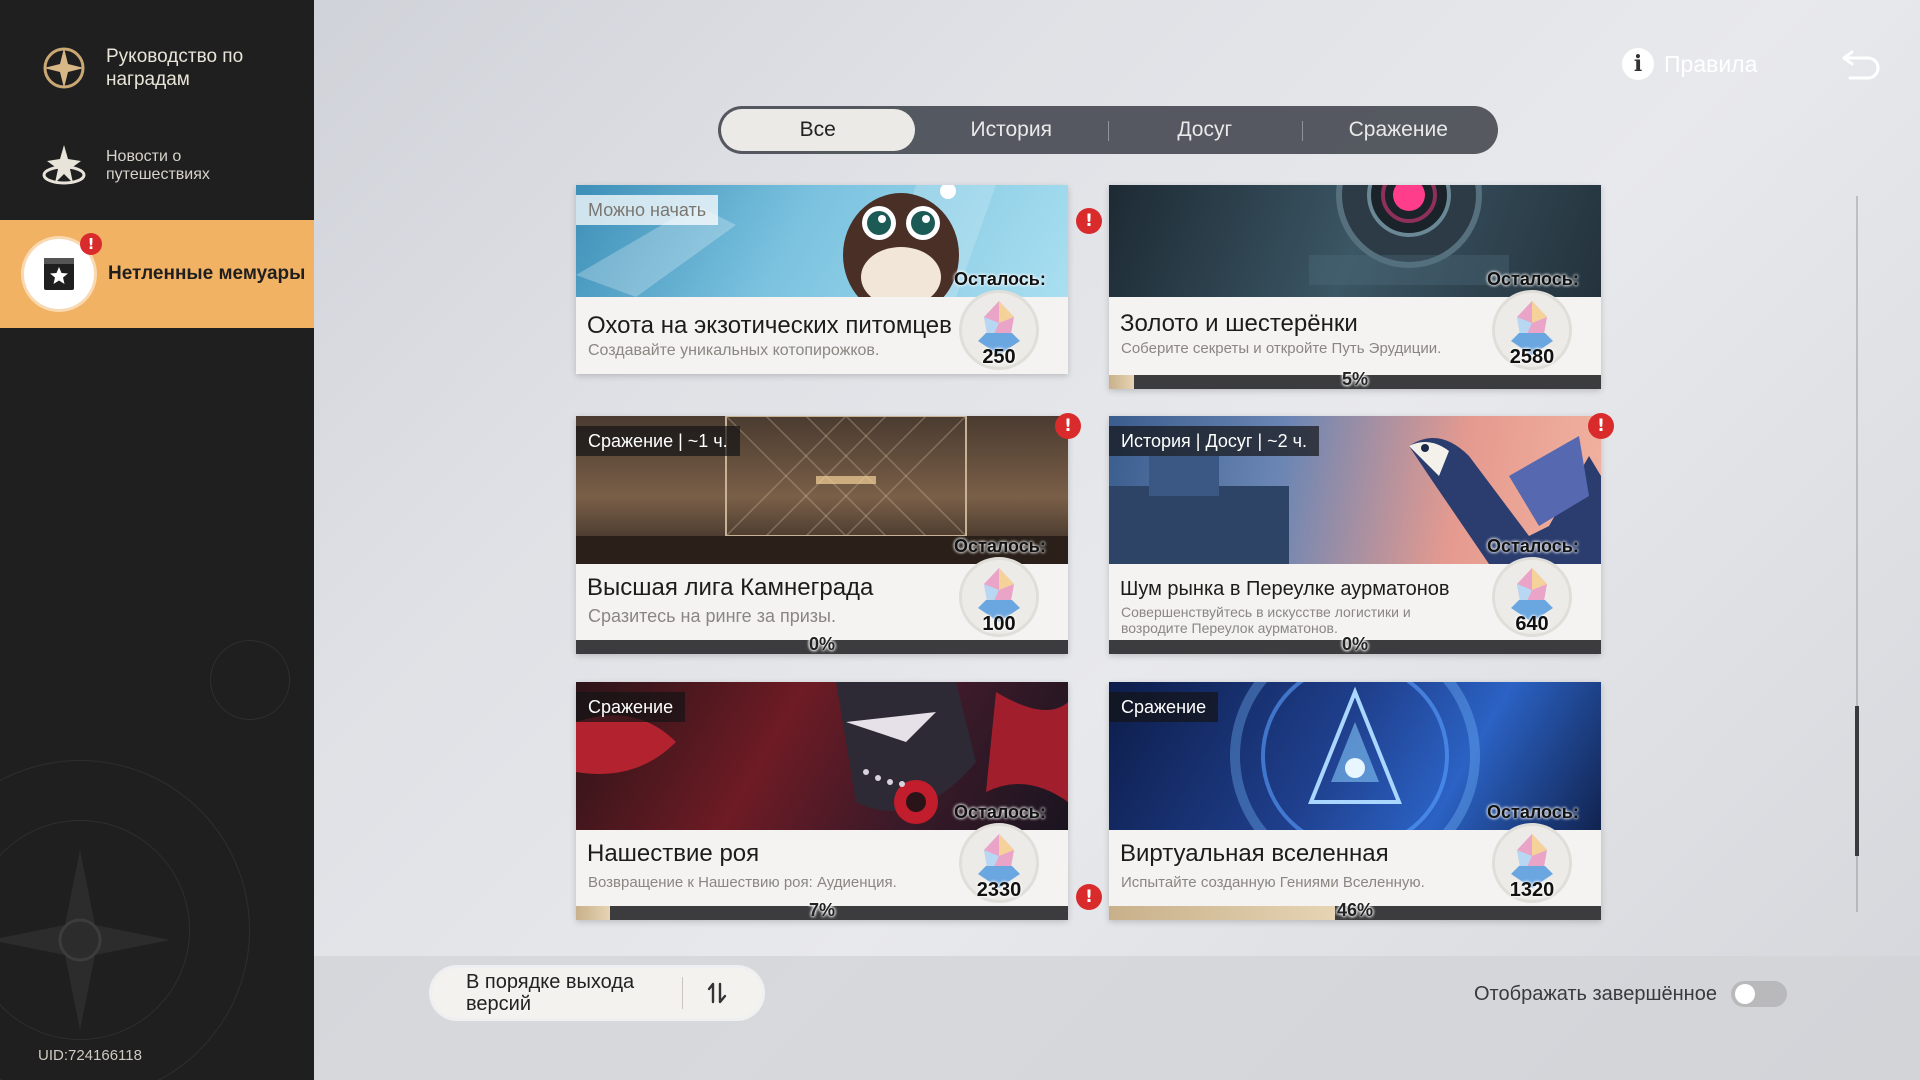  Describe the element at coordinates (64, 68) in the screenshot. I see `compass-star-icon` at that location.